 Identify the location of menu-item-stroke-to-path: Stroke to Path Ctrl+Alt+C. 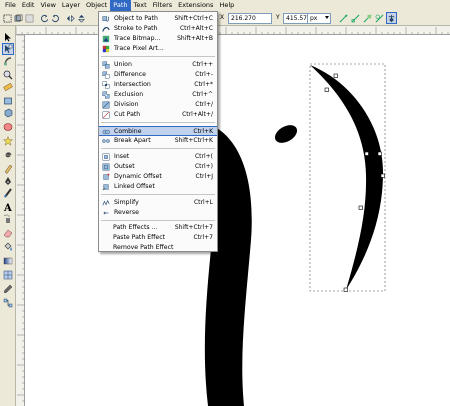
(158, 29).